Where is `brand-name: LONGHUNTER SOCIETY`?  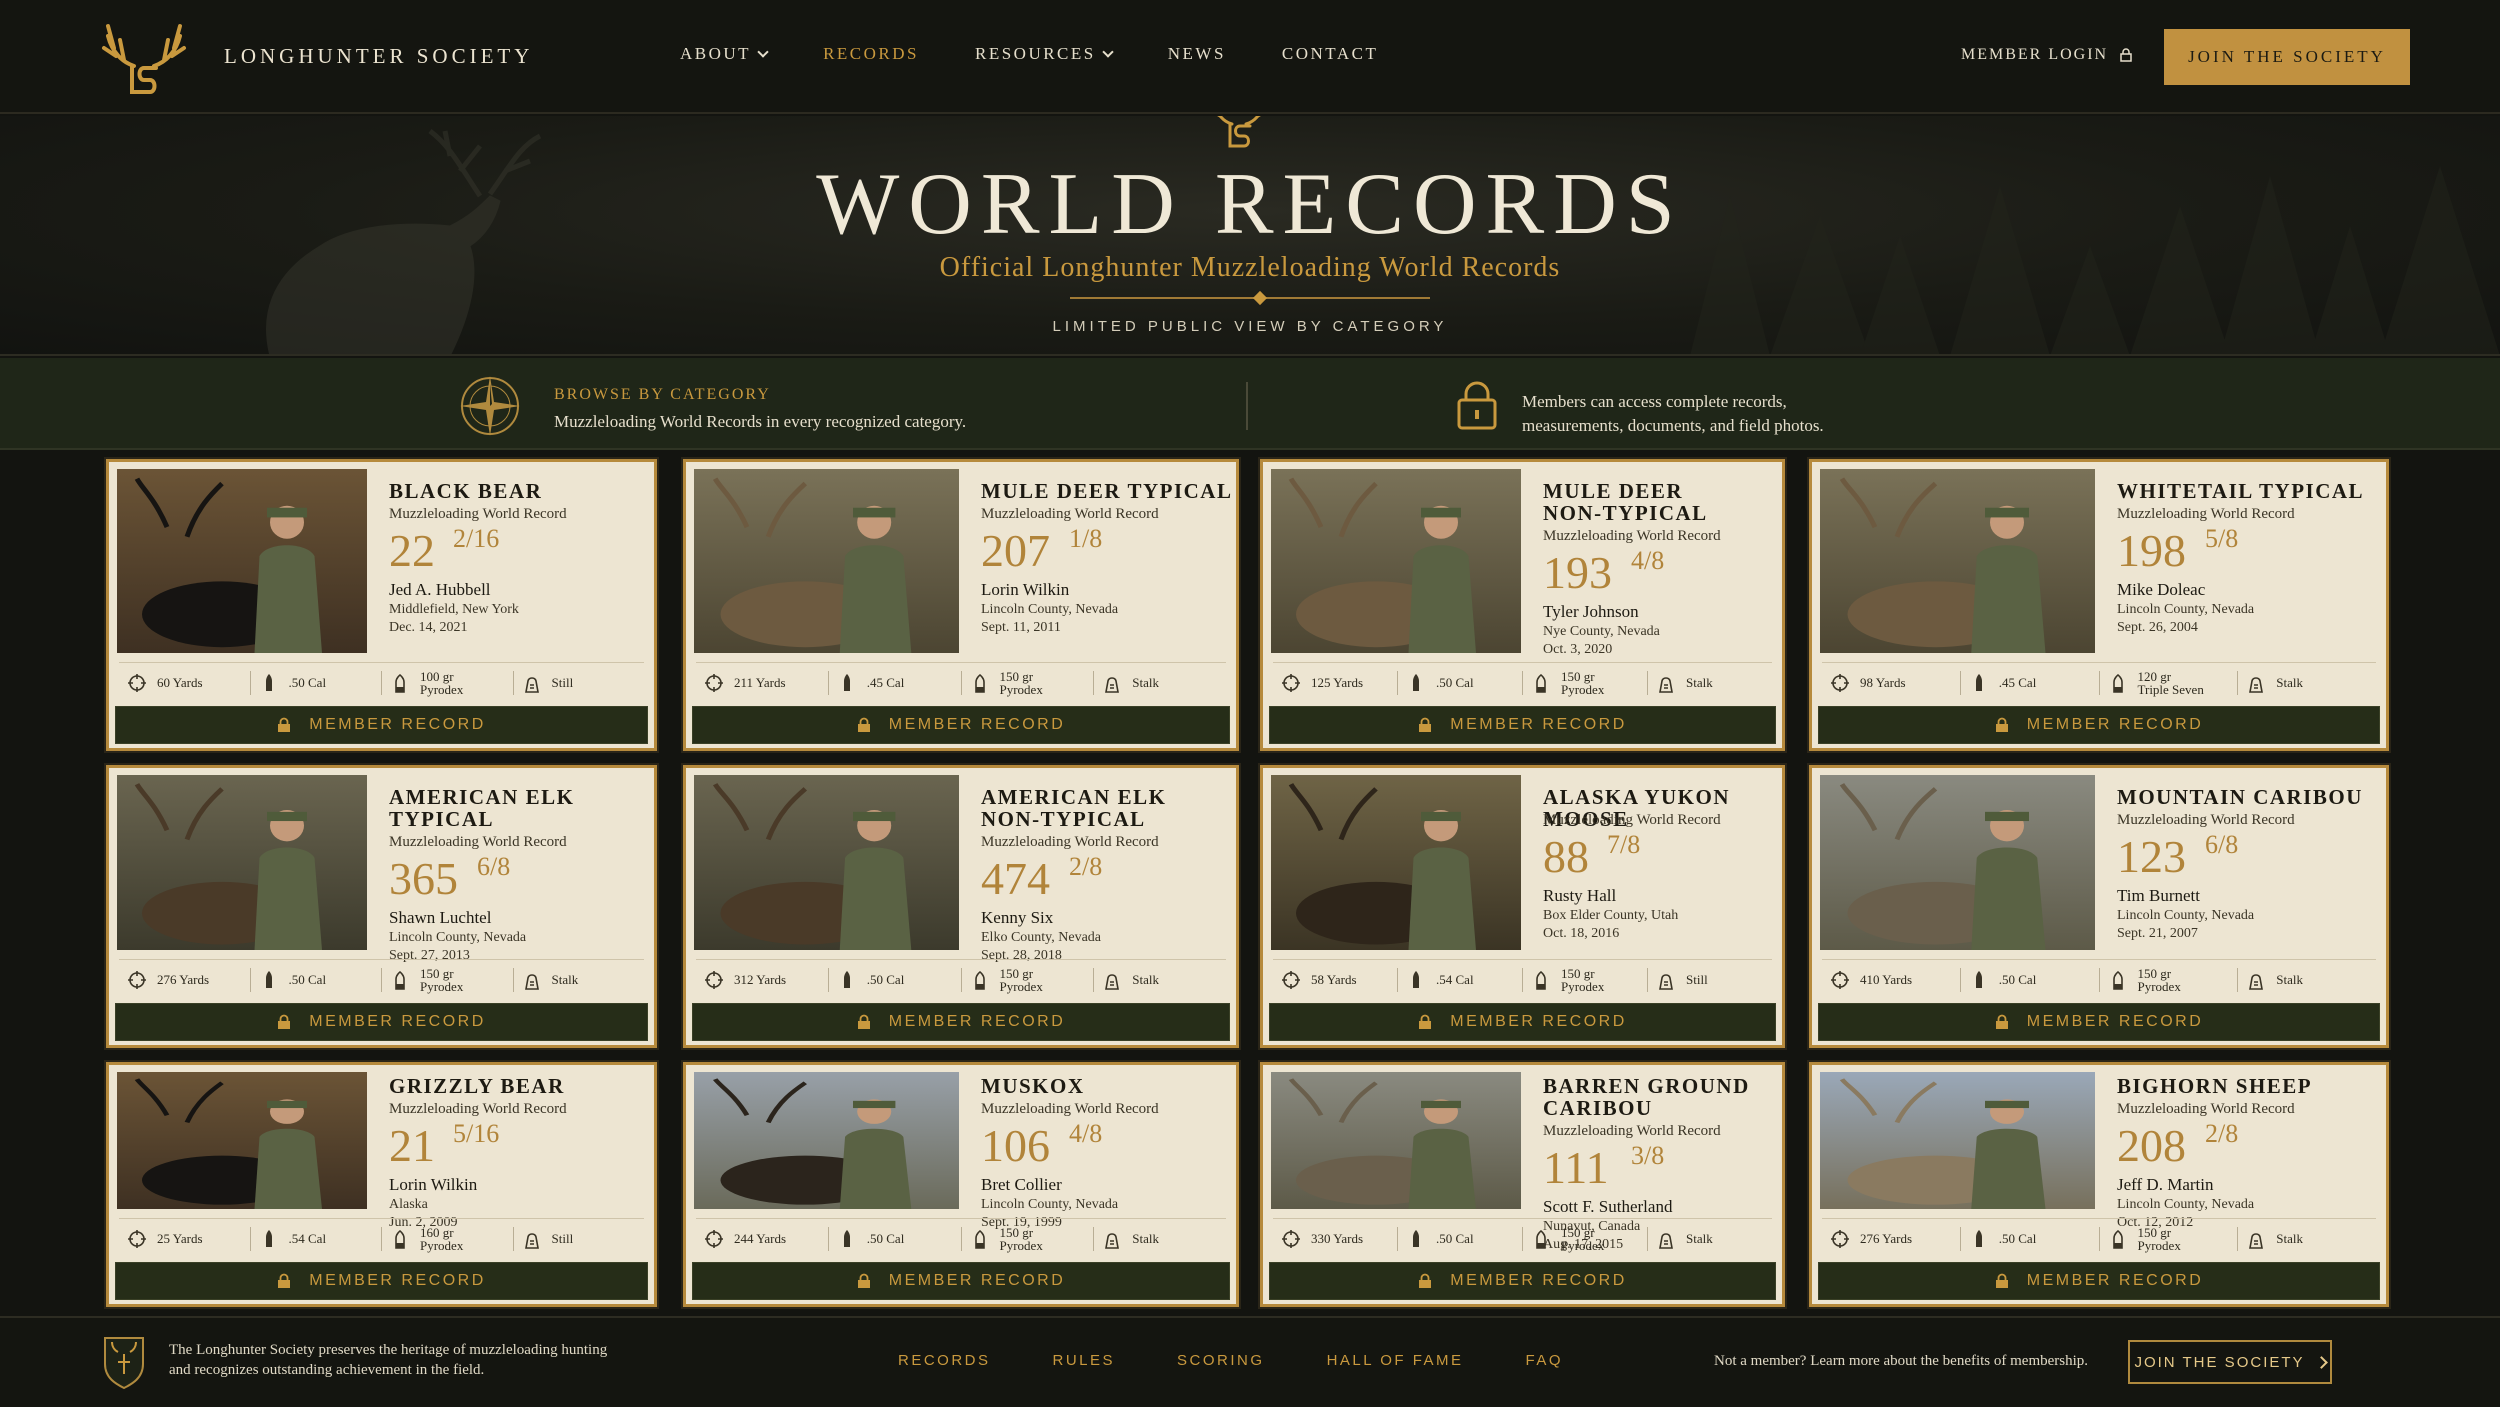 brand-name: LONGHUNTER SOCIETY is located at coordinates (378, 56).